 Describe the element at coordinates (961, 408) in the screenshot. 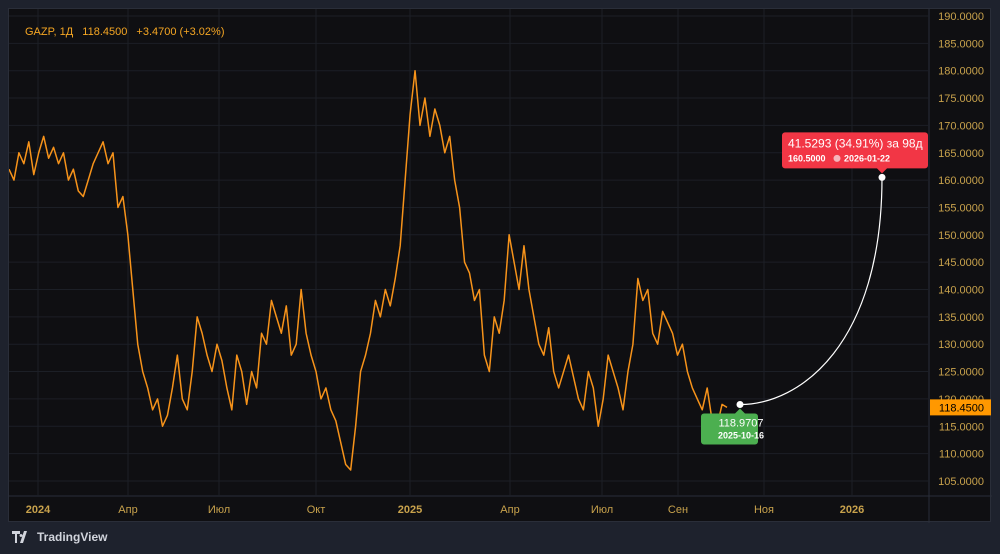

I see `last-price-badge-text: 118.4500` at that location.